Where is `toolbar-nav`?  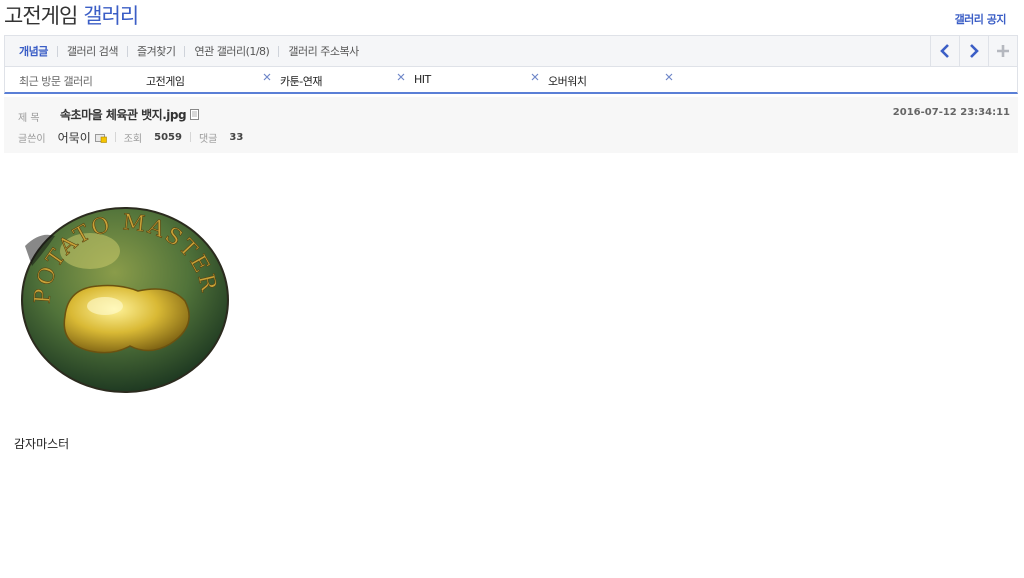
toolbar-nav is located at coordinates (973, 51).